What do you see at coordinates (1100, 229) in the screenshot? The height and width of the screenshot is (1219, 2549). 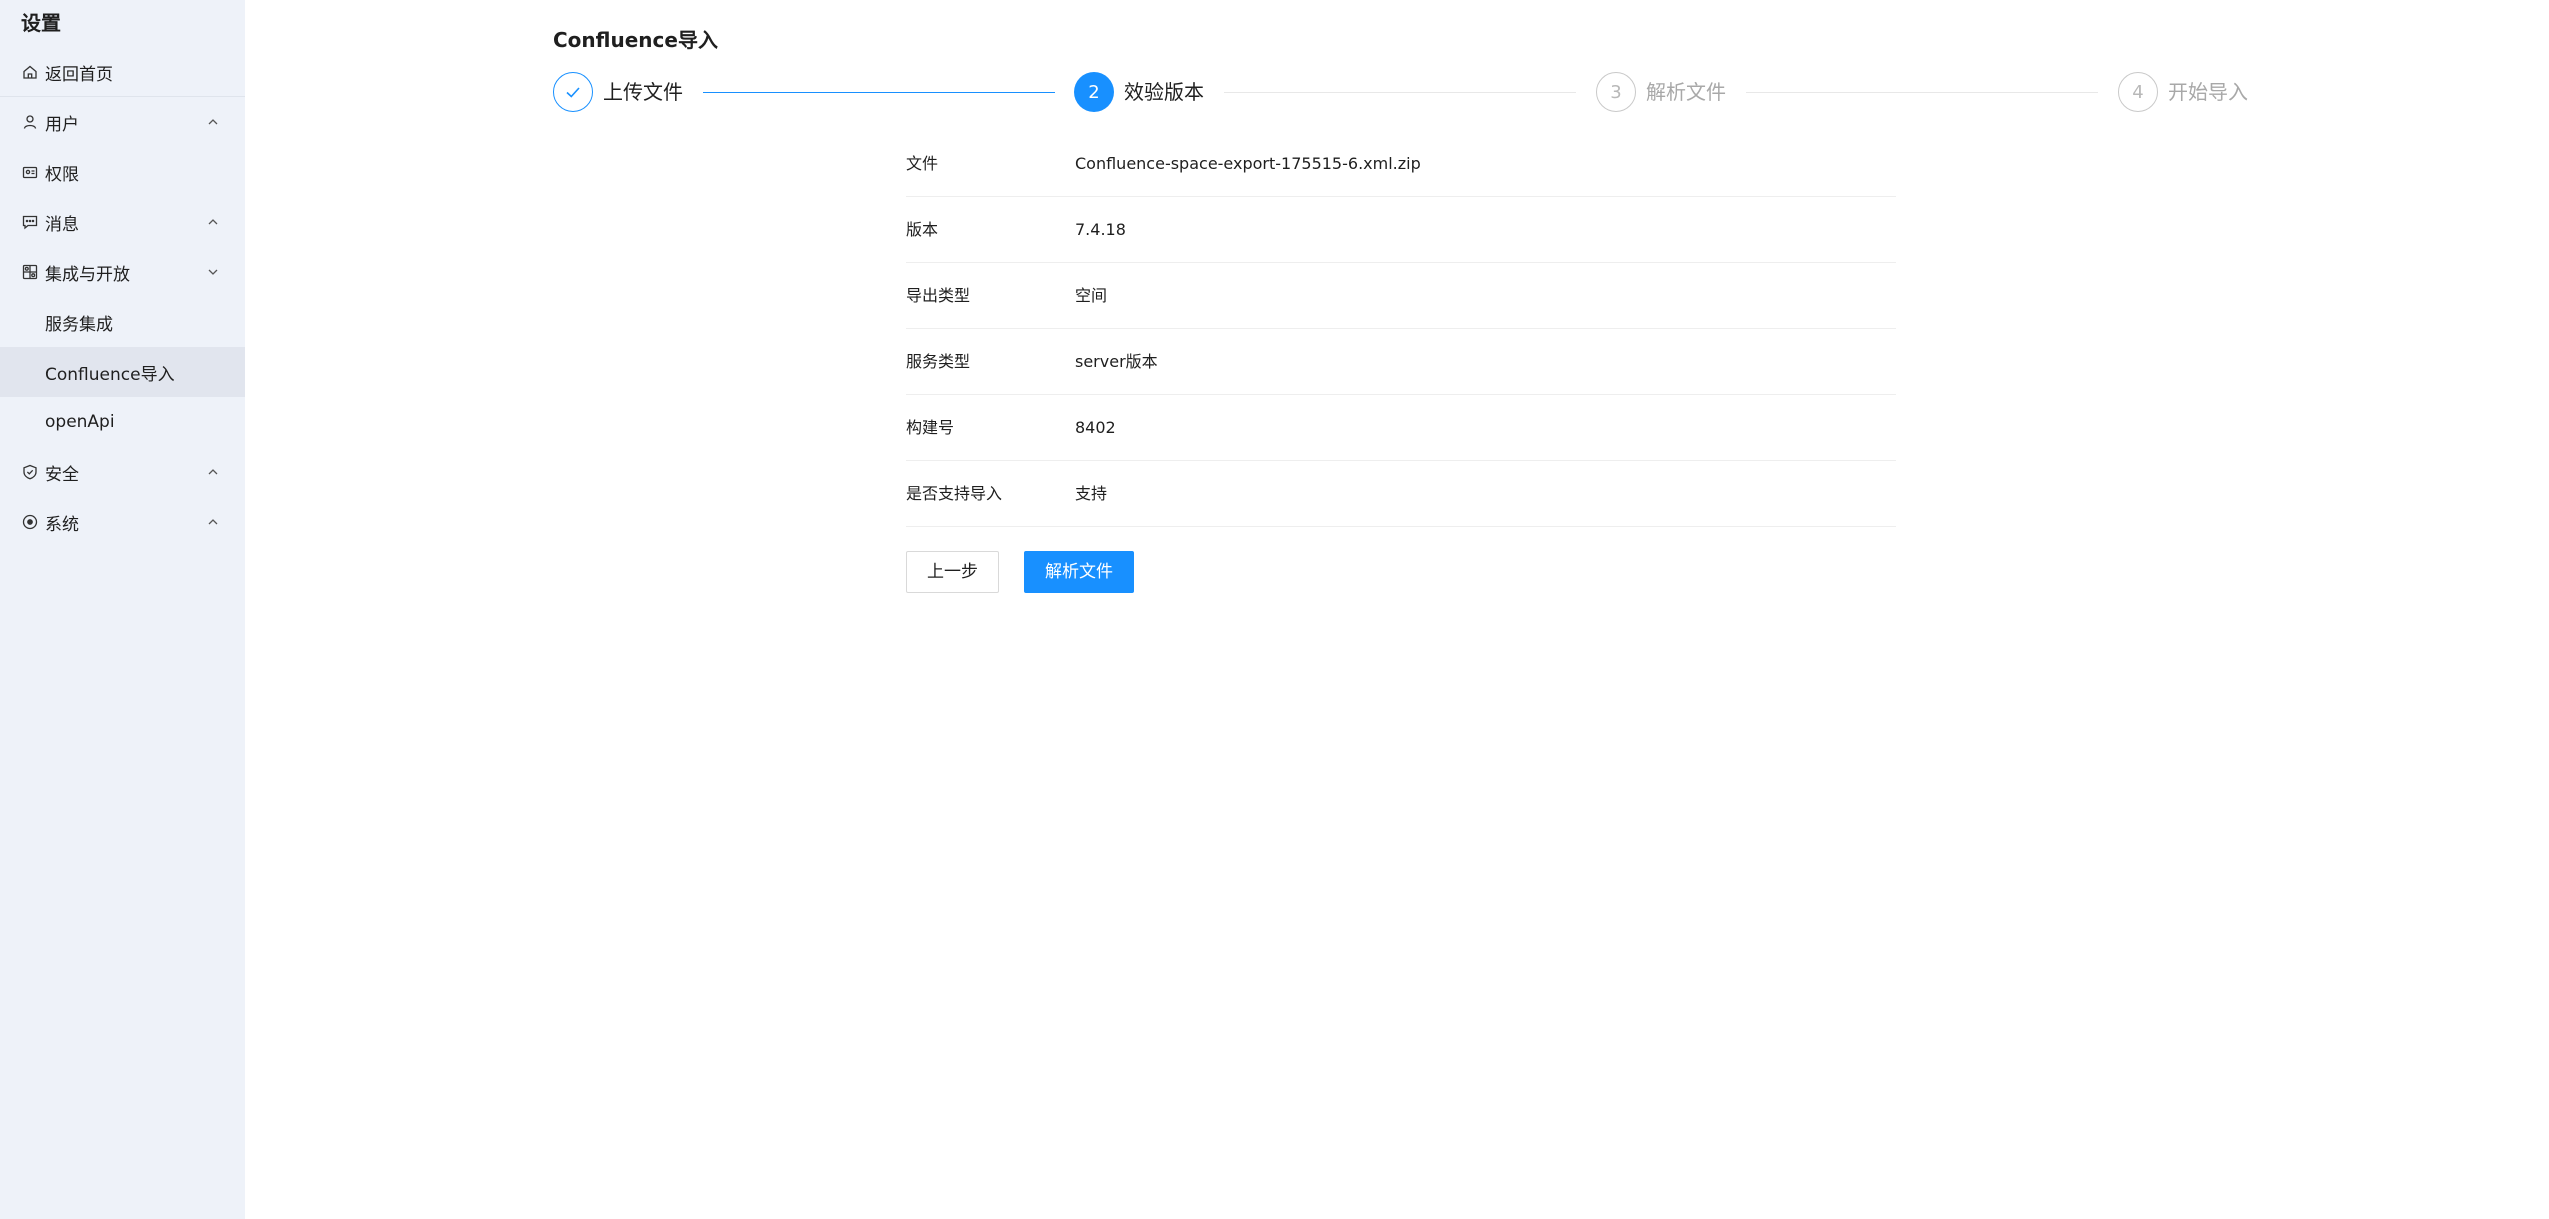 I see `info-value: 7.4.18` at bounding box center [1100, 229].